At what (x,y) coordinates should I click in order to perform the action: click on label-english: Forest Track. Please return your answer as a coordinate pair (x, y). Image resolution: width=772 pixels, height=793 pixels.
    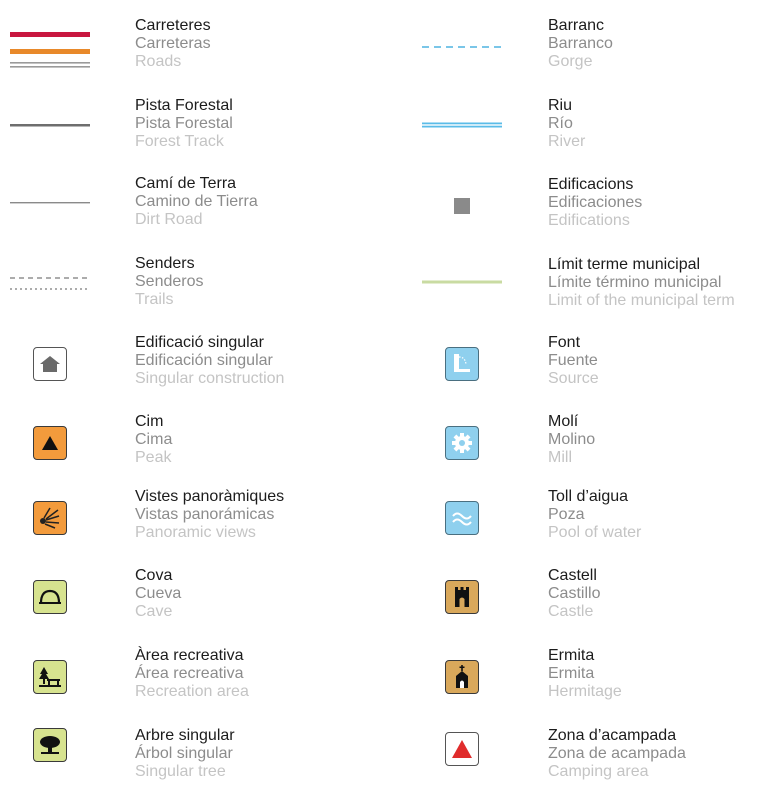
    Looking at the image, I should click on (179, 141).